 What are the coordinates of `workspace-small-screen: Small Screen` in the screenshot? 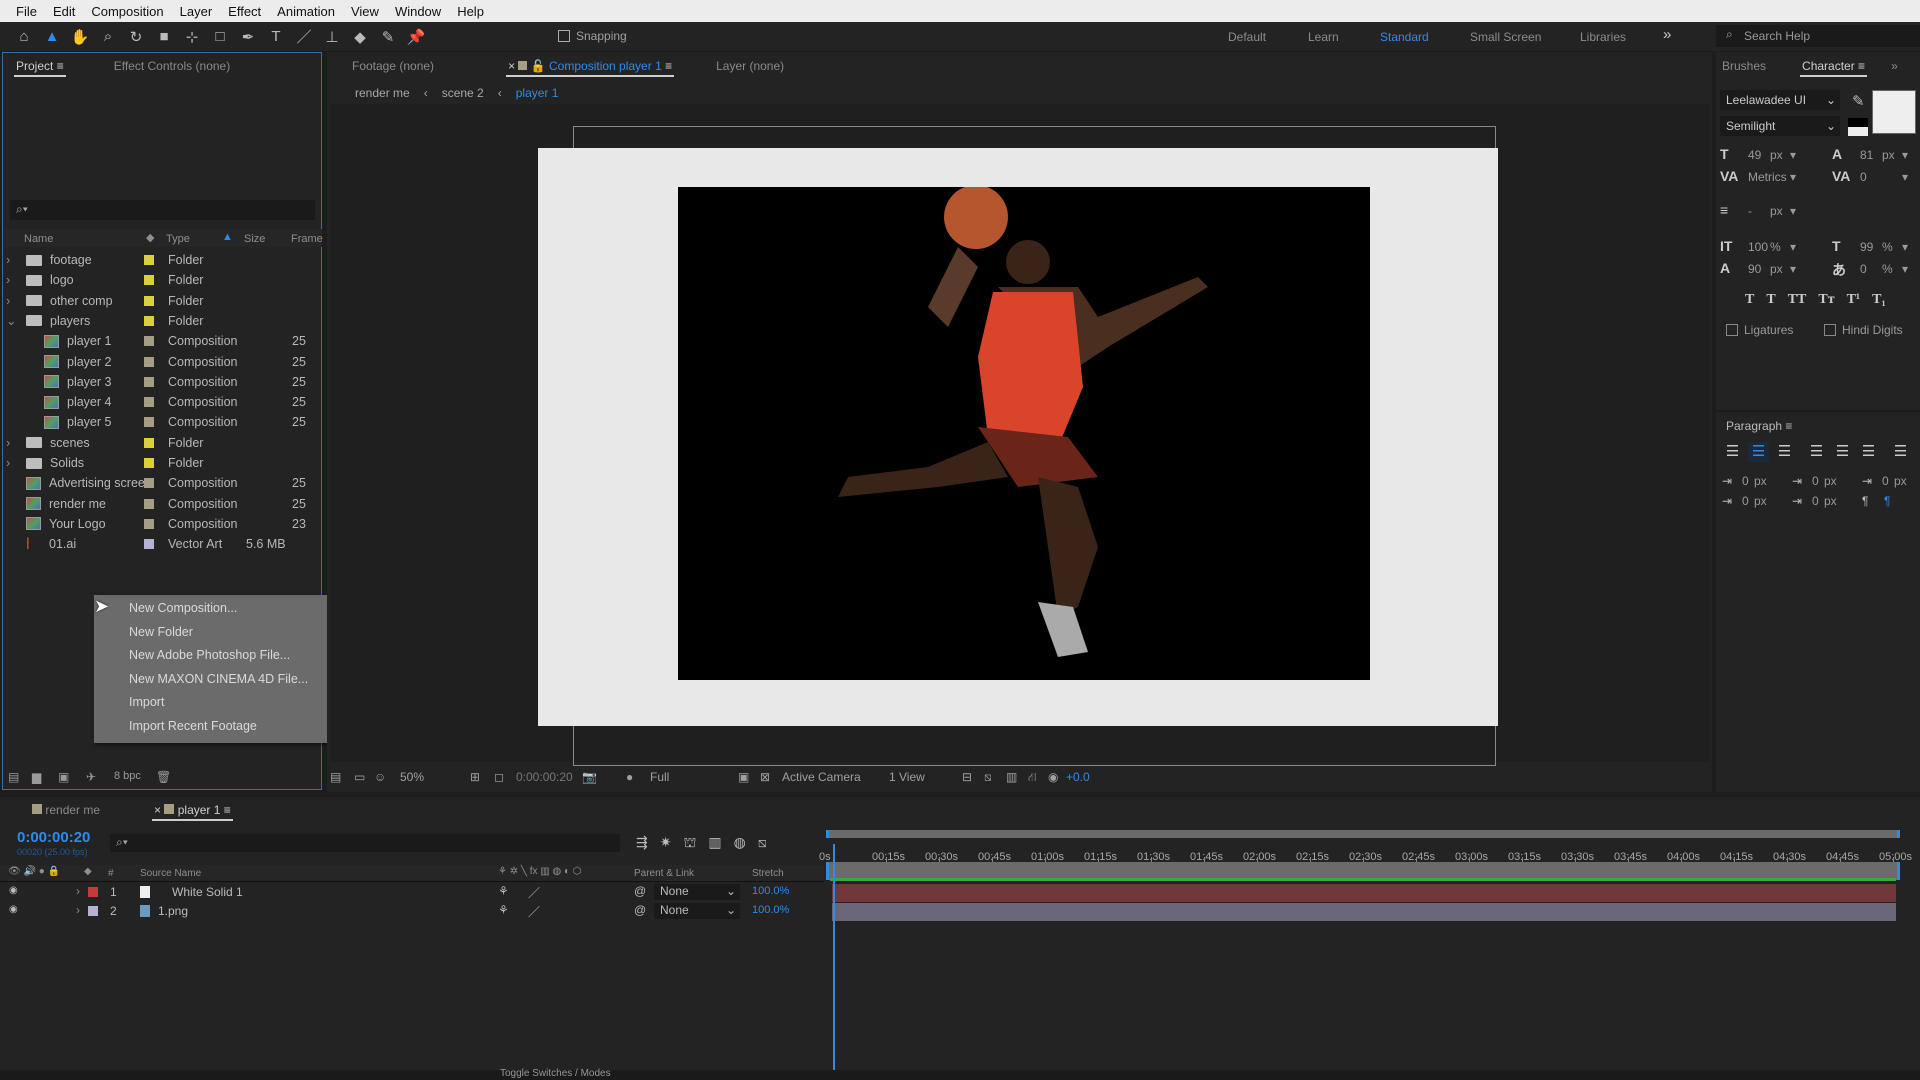 It's located at (1505, 37).